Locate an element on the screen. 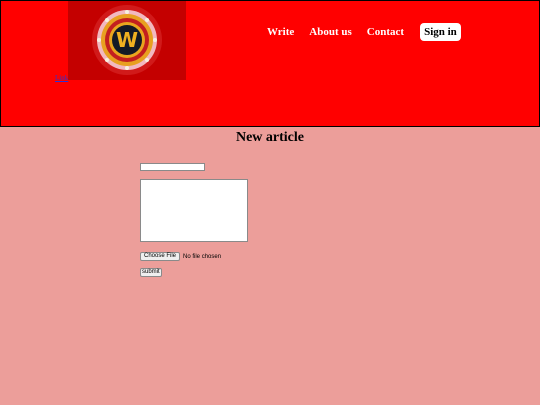 The width and height of the screenshot is (540, 405). nav-about-us: About us is located at coordinates (330, 32).